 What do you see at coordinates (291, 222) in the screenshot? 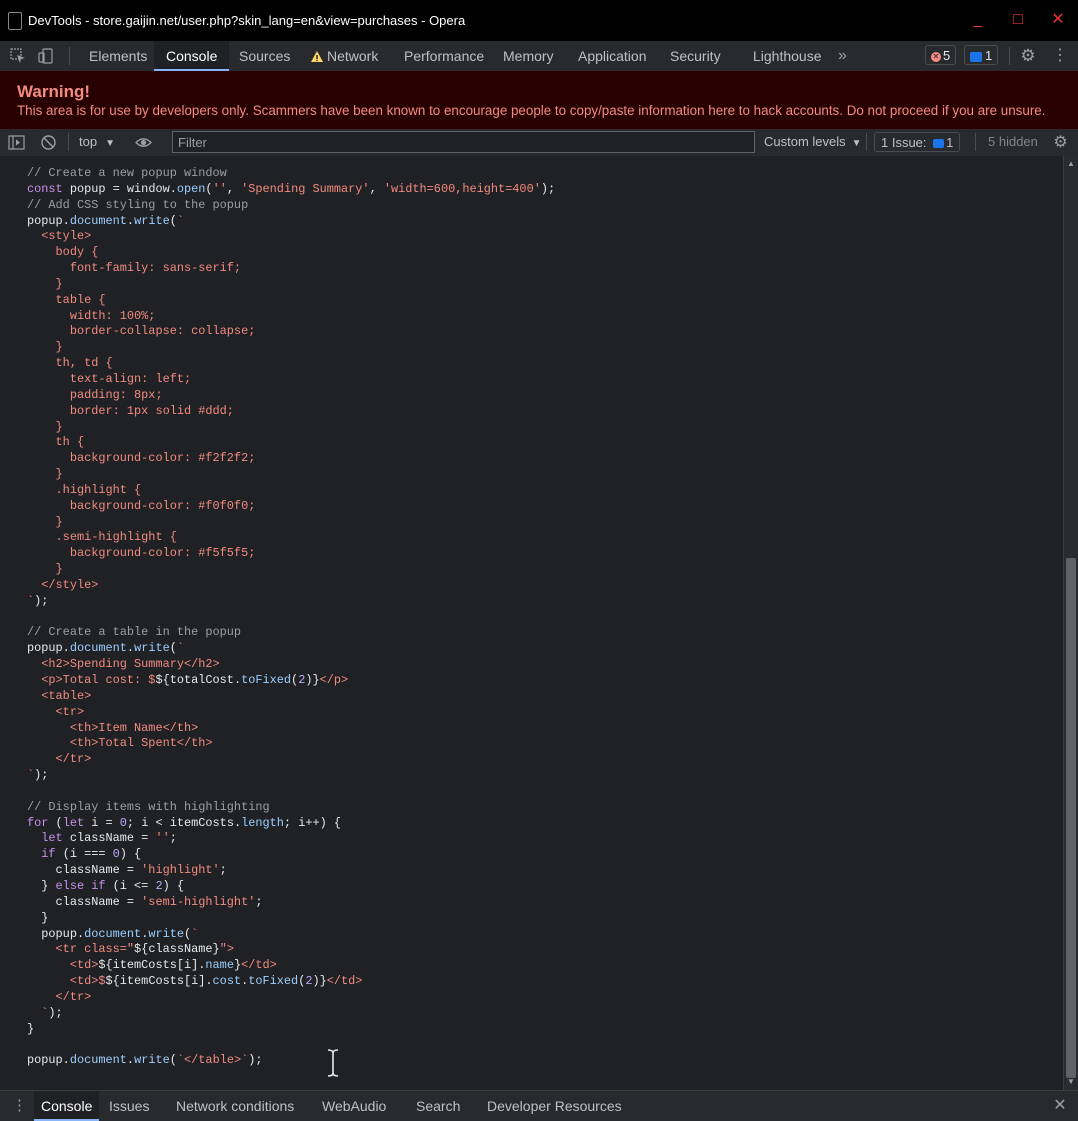
I see `code-line: popup.document.write(`` at bounding box center [291, 222].